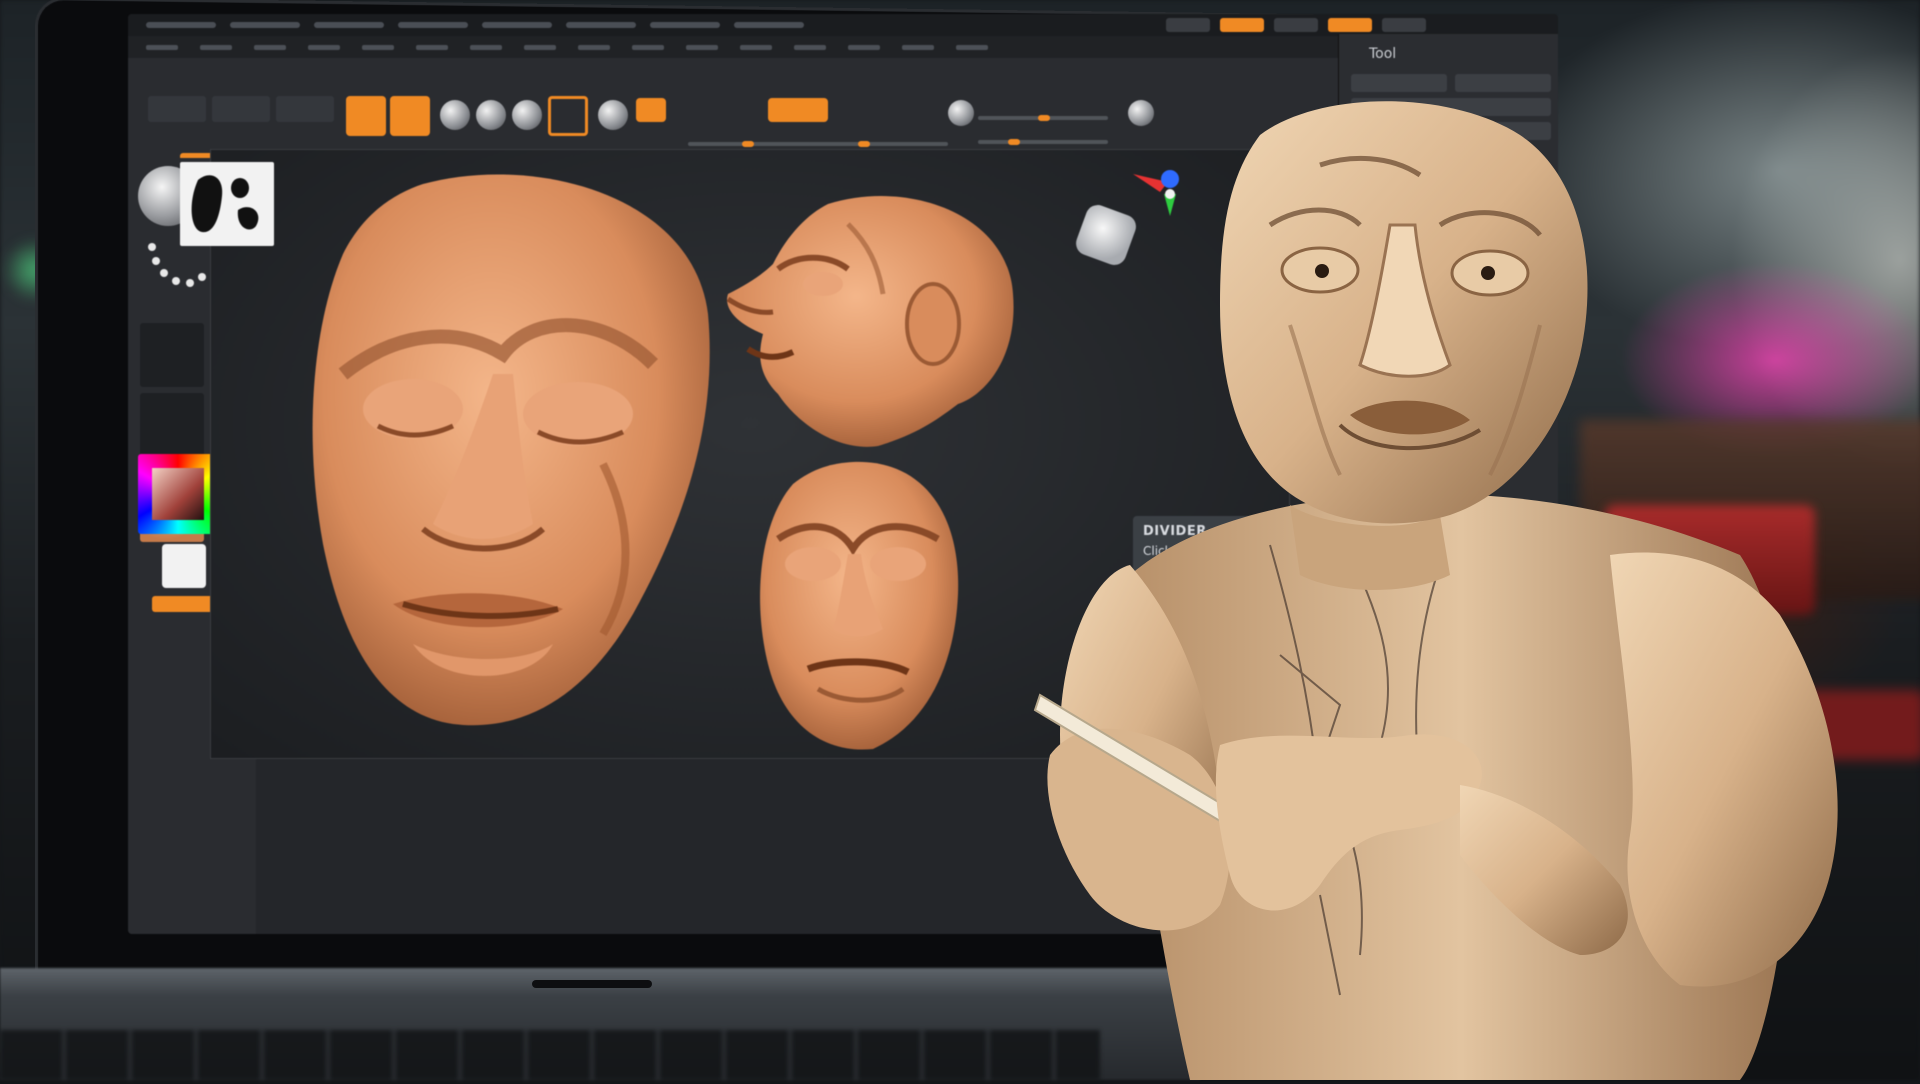  Describe the element at coordinates (868, 319) in the screenshot. I see `sculpted-face-profile` at that location.